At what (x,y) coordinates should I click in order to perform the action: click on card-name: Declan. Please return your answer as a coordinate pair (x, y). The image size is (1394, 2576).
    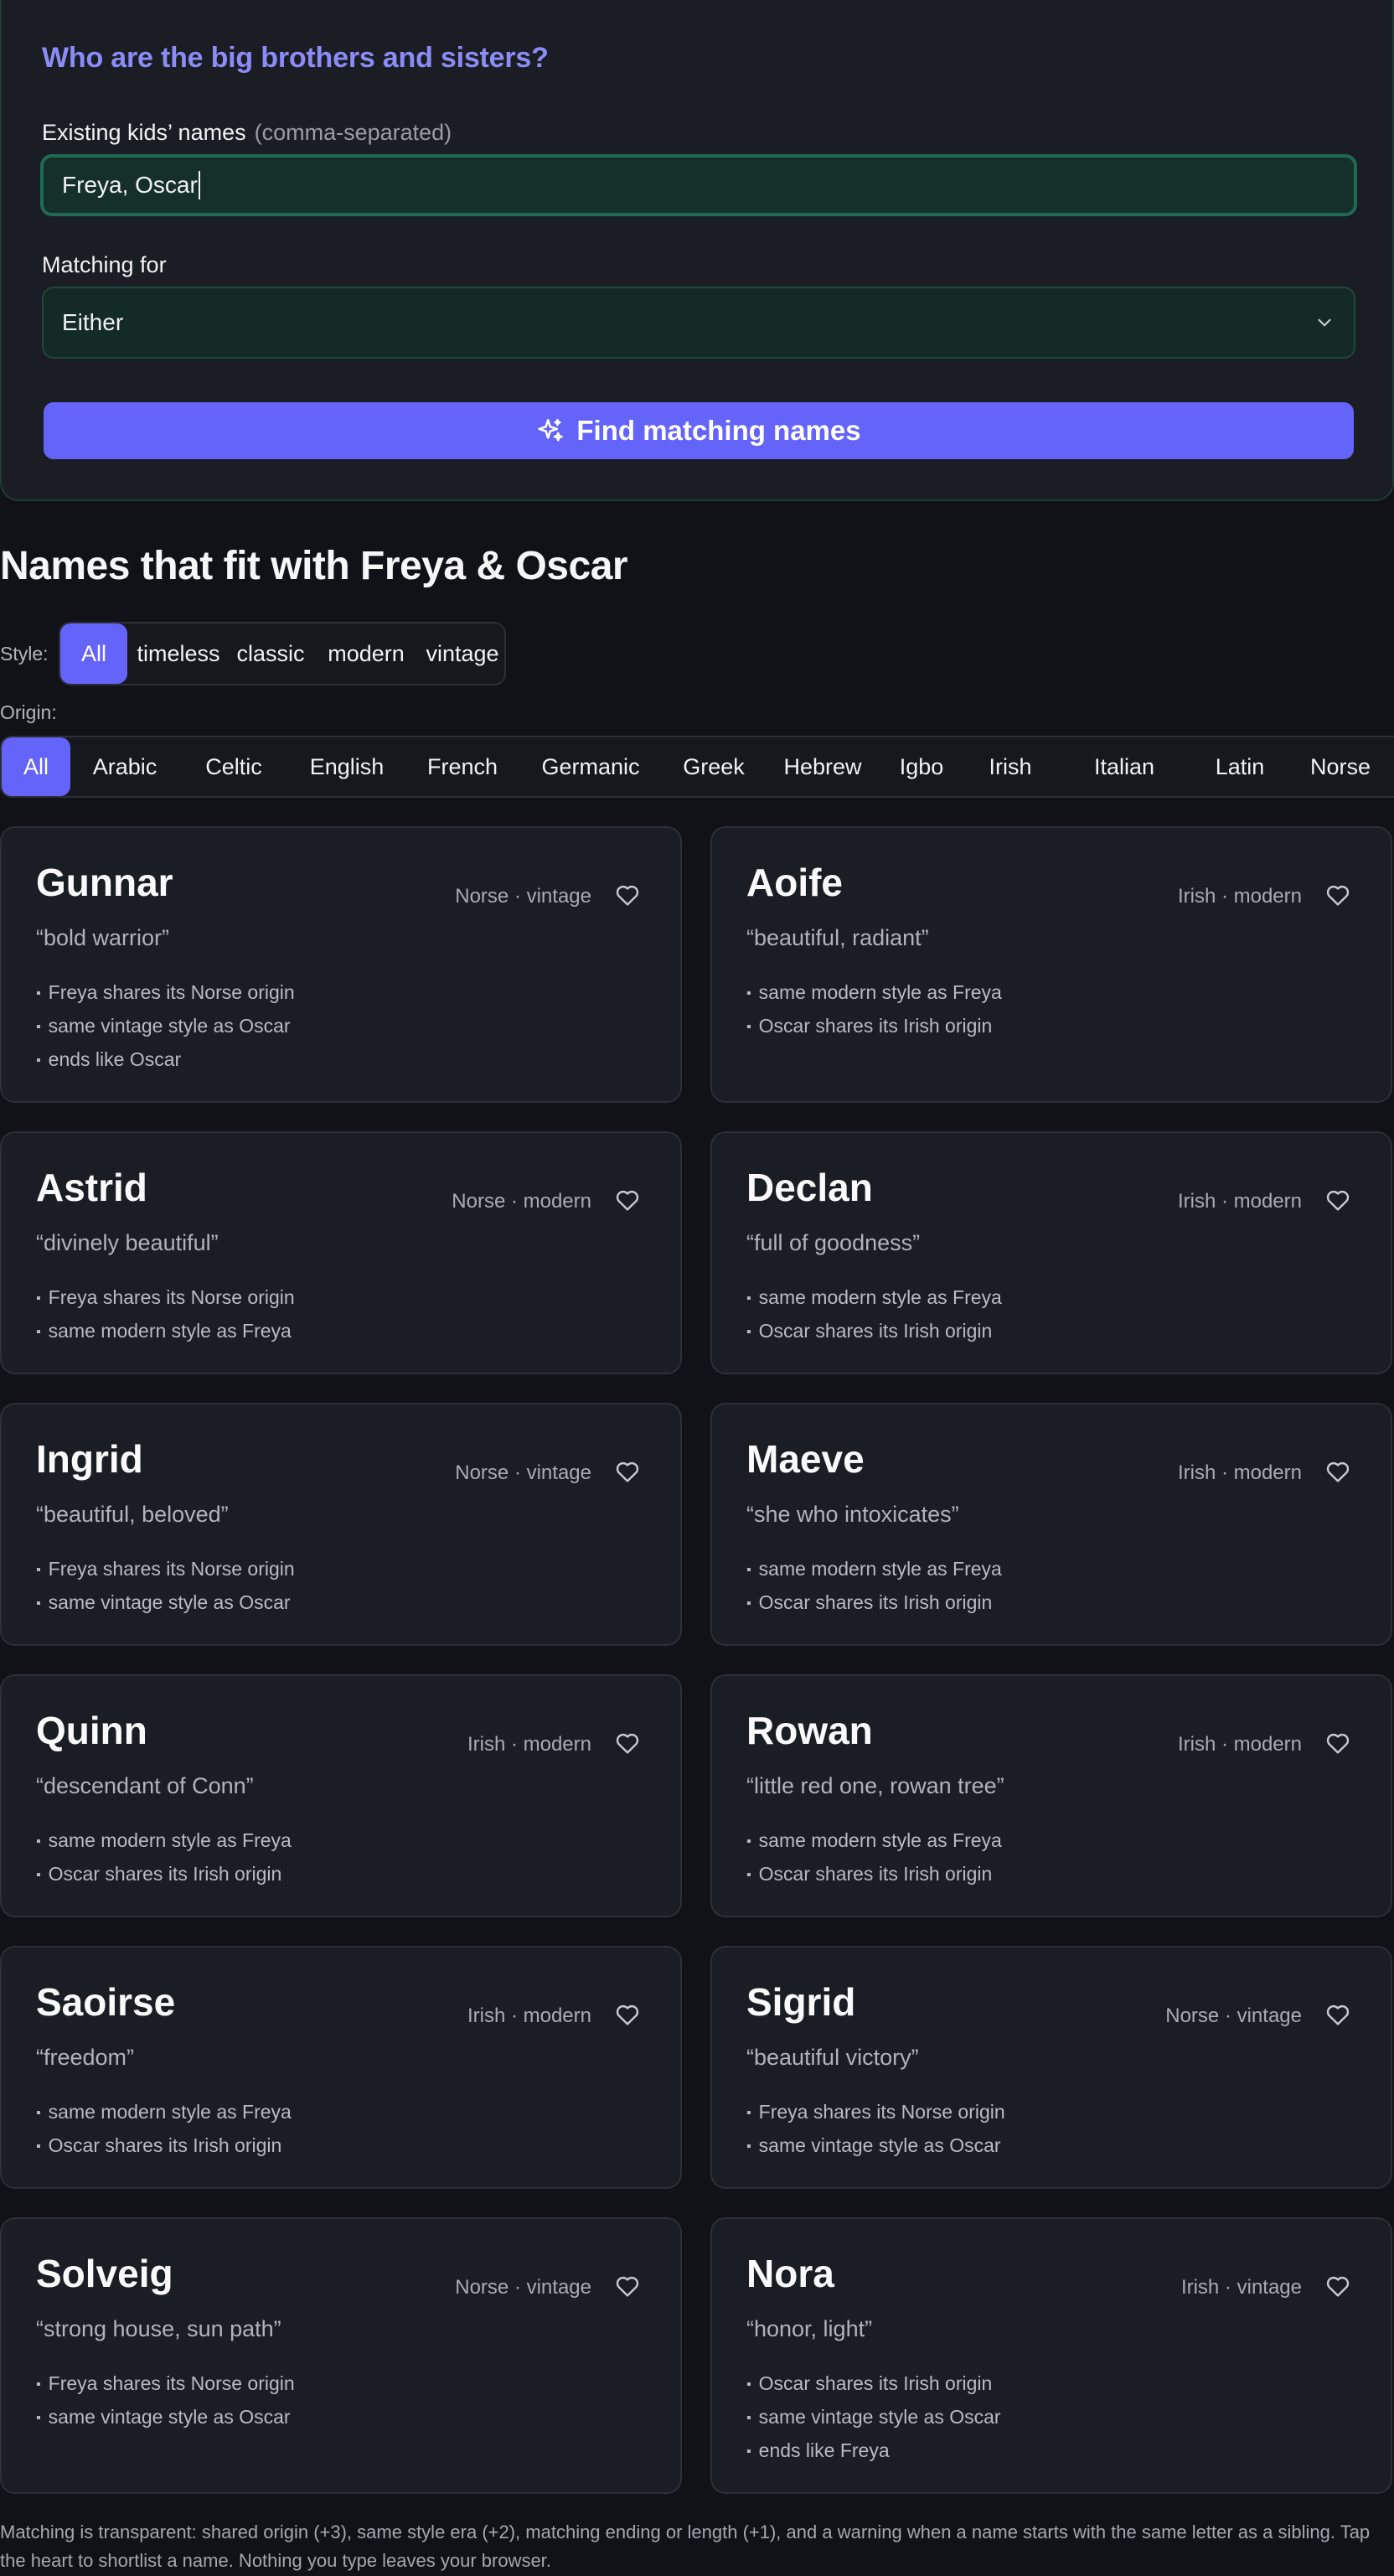
    Looking at the image, I should click on (809, 1187).